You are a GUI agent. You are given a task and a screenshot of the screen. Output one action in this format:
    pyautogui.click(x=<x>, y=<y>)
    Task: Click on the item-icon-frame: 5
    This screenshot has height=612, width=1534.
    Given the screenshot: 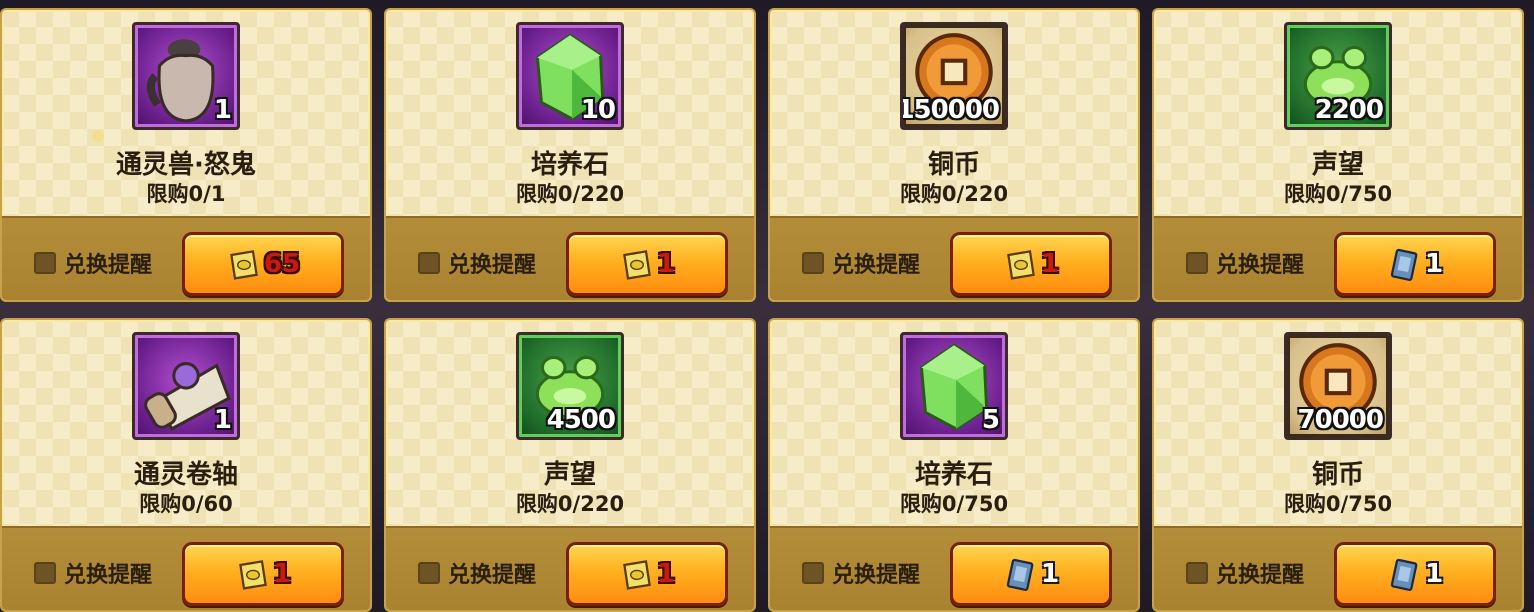 What is the action you would take?
    pyautogui.click(x=954, y=386)
    